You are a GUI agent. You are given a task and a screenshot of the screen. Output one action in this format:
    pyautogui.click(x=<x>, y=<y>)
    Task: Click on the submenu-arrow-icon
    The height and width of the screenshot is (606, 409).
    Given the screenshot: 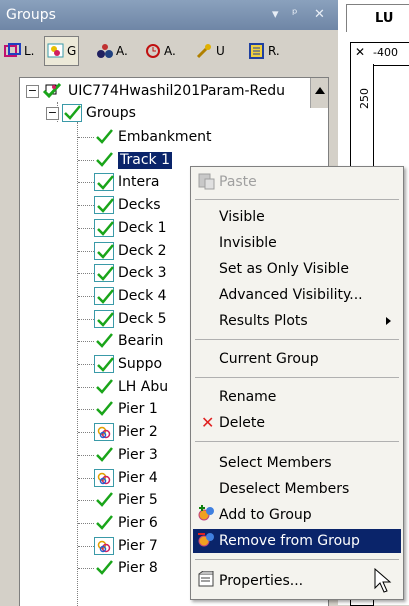 What is the action you would take?
    pyautogui.click(x=388, y=321)
    